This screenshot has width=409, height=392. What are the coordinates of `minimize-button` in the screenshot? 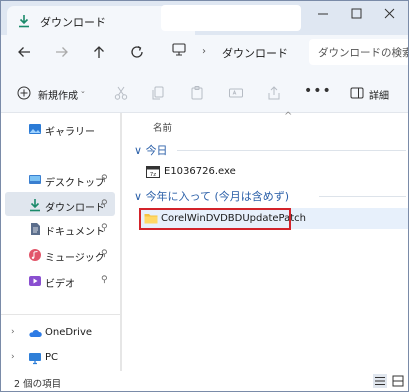 It's located at (323, 14).